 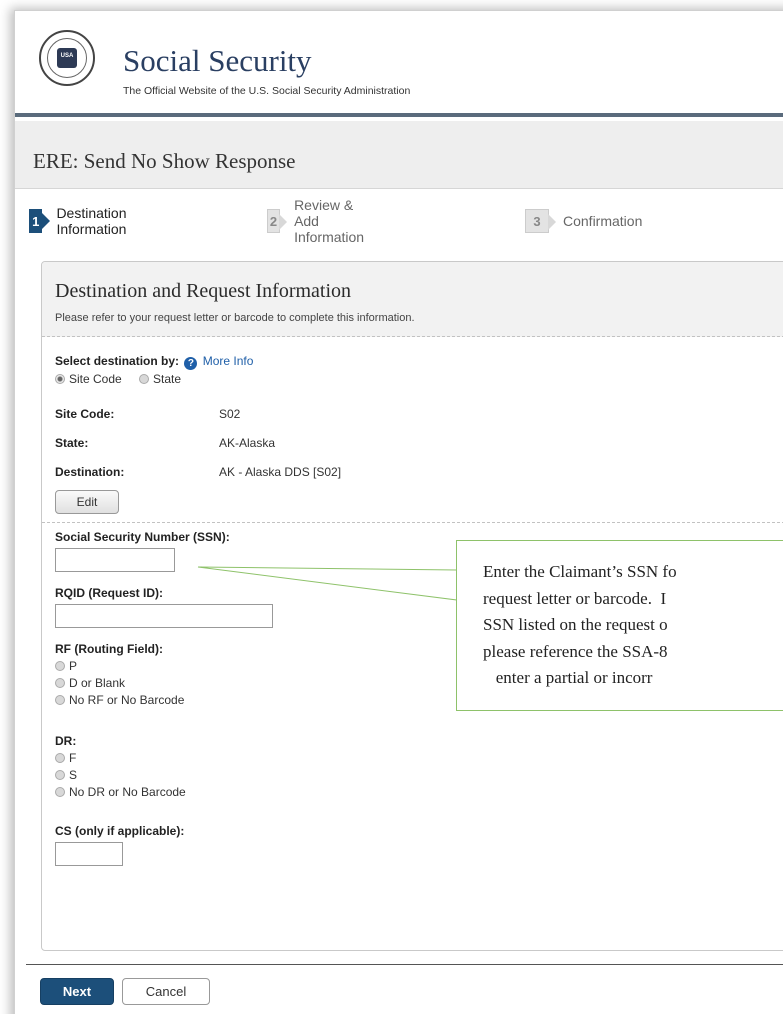 I want to click on radio-site-code: Site Code, so click(x=88, y=379).